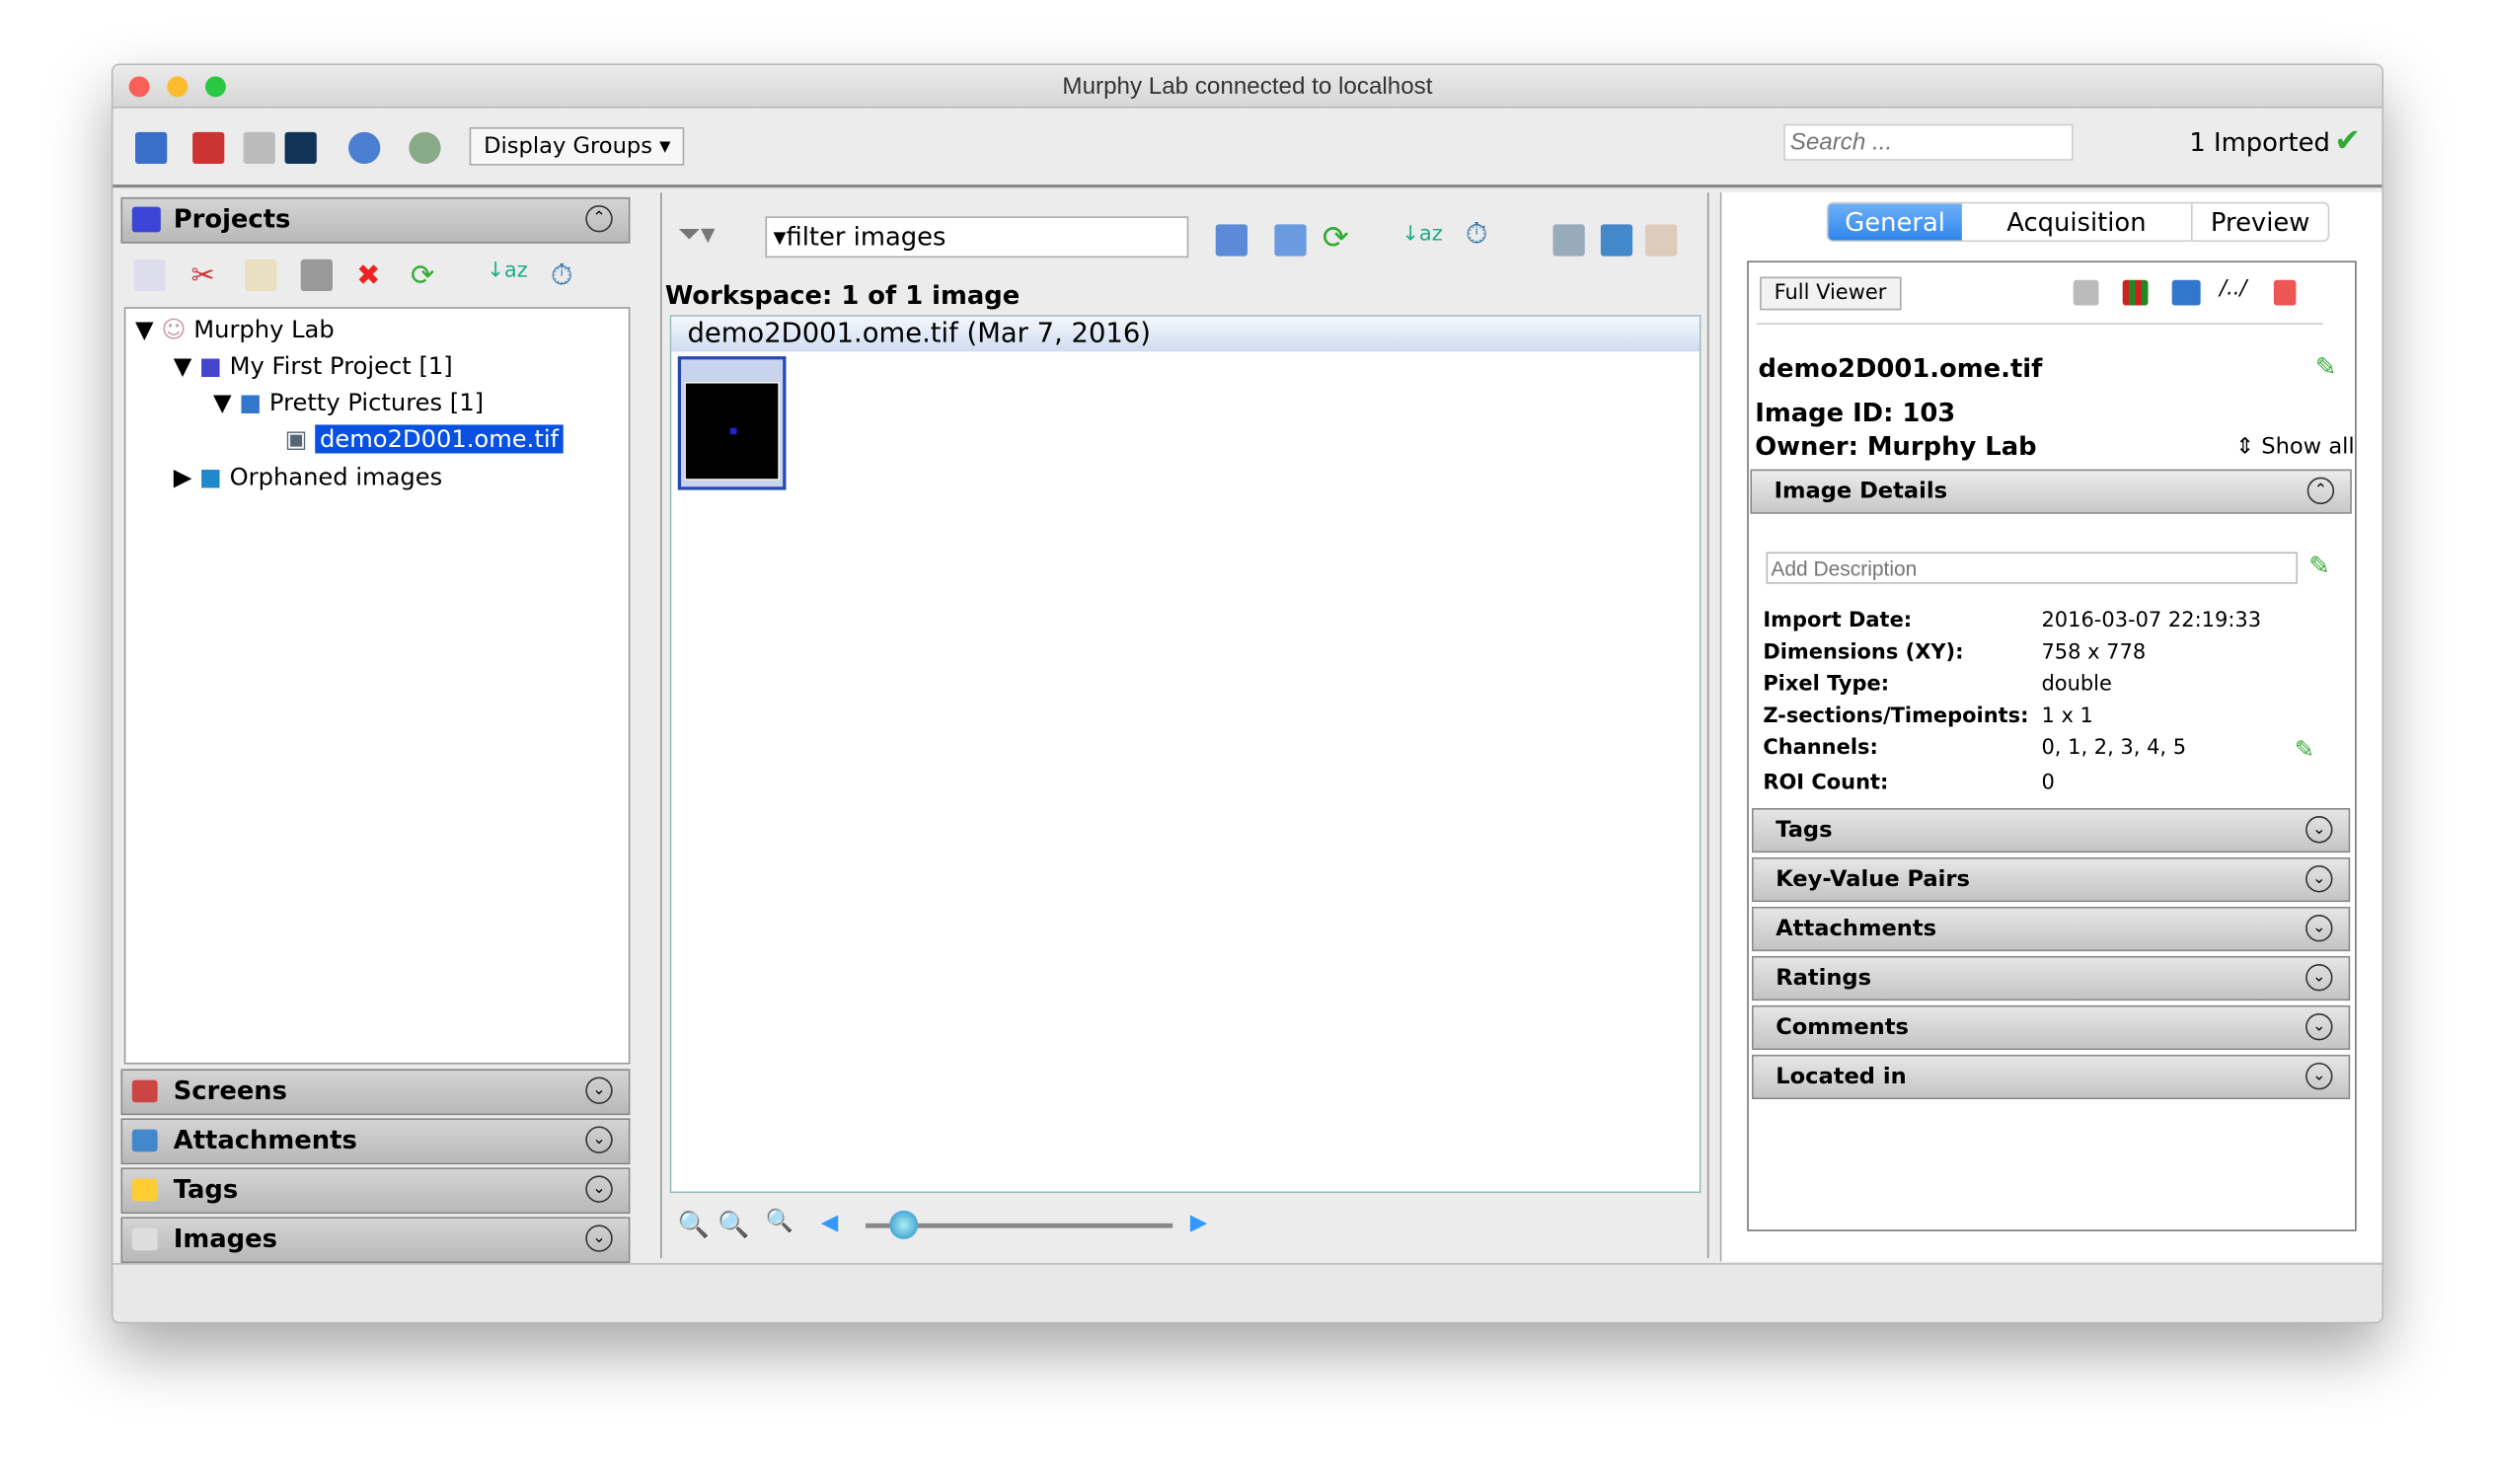  Describe the element at coordinates (1662, 240) in the screenshot. I see `edit-icon` at that location.